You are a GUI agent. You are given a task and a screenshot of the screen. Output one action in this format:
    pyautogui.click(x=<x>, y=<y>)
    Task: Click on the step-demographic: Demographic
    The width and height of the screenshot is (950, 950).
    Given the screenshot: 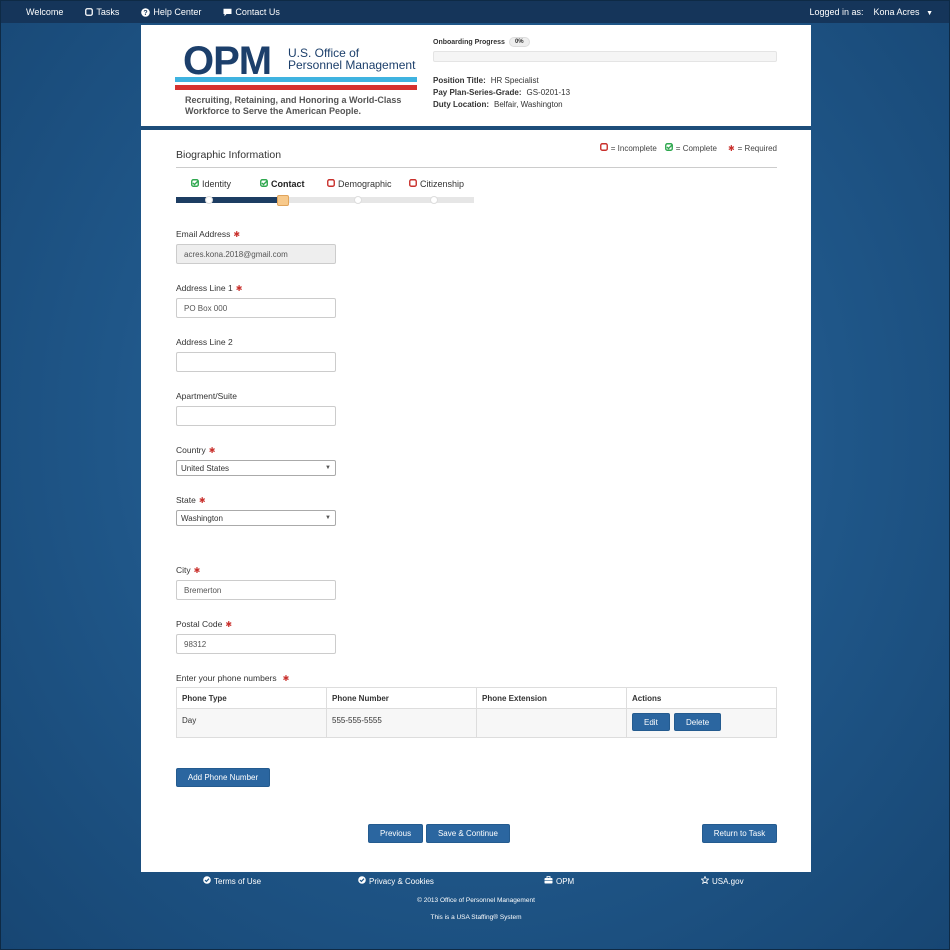 What is the action you would take?
    pyautogui.click(x=359, y=184)
    